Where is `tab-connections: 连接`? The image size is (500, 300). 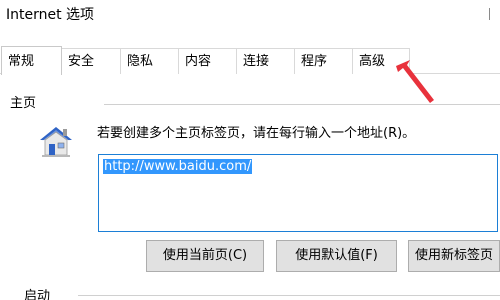
tab-connections: 连接 is located at coordinates (265, 61).